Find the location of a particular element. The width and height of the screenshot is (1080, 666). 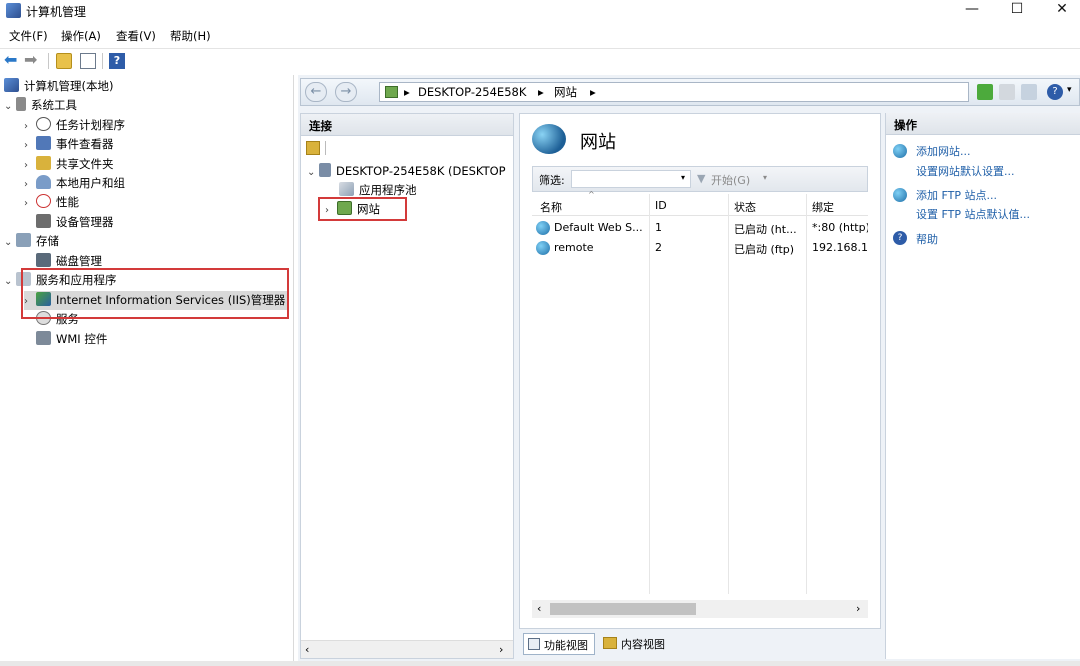

up-folder-icon is located at coordinates (64, 61).